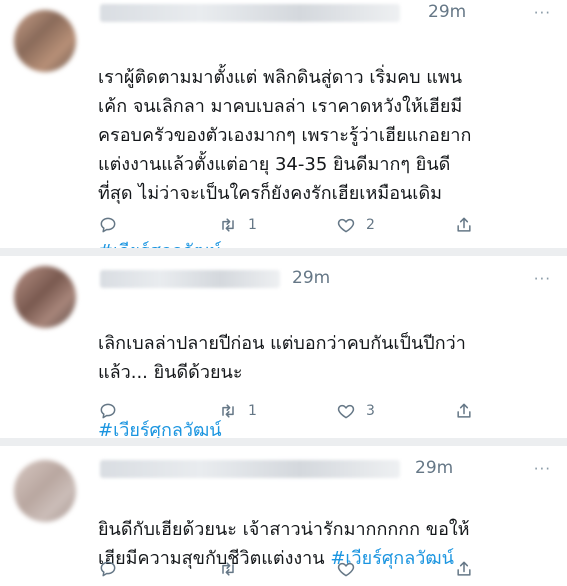 The image size is (567, 586). What do you see at coordinates (293, 225) in the screenshot?
I see `tweet-actions: 1 2` at bounding box center [293, 225].